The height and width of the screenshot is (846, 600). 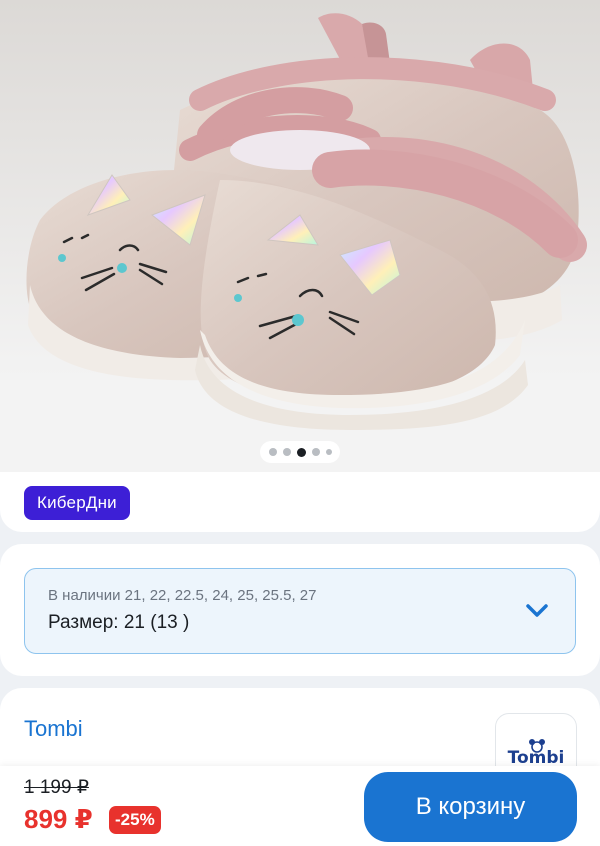 I want to click on chevron-down-icon, so click(x=537, y=611).